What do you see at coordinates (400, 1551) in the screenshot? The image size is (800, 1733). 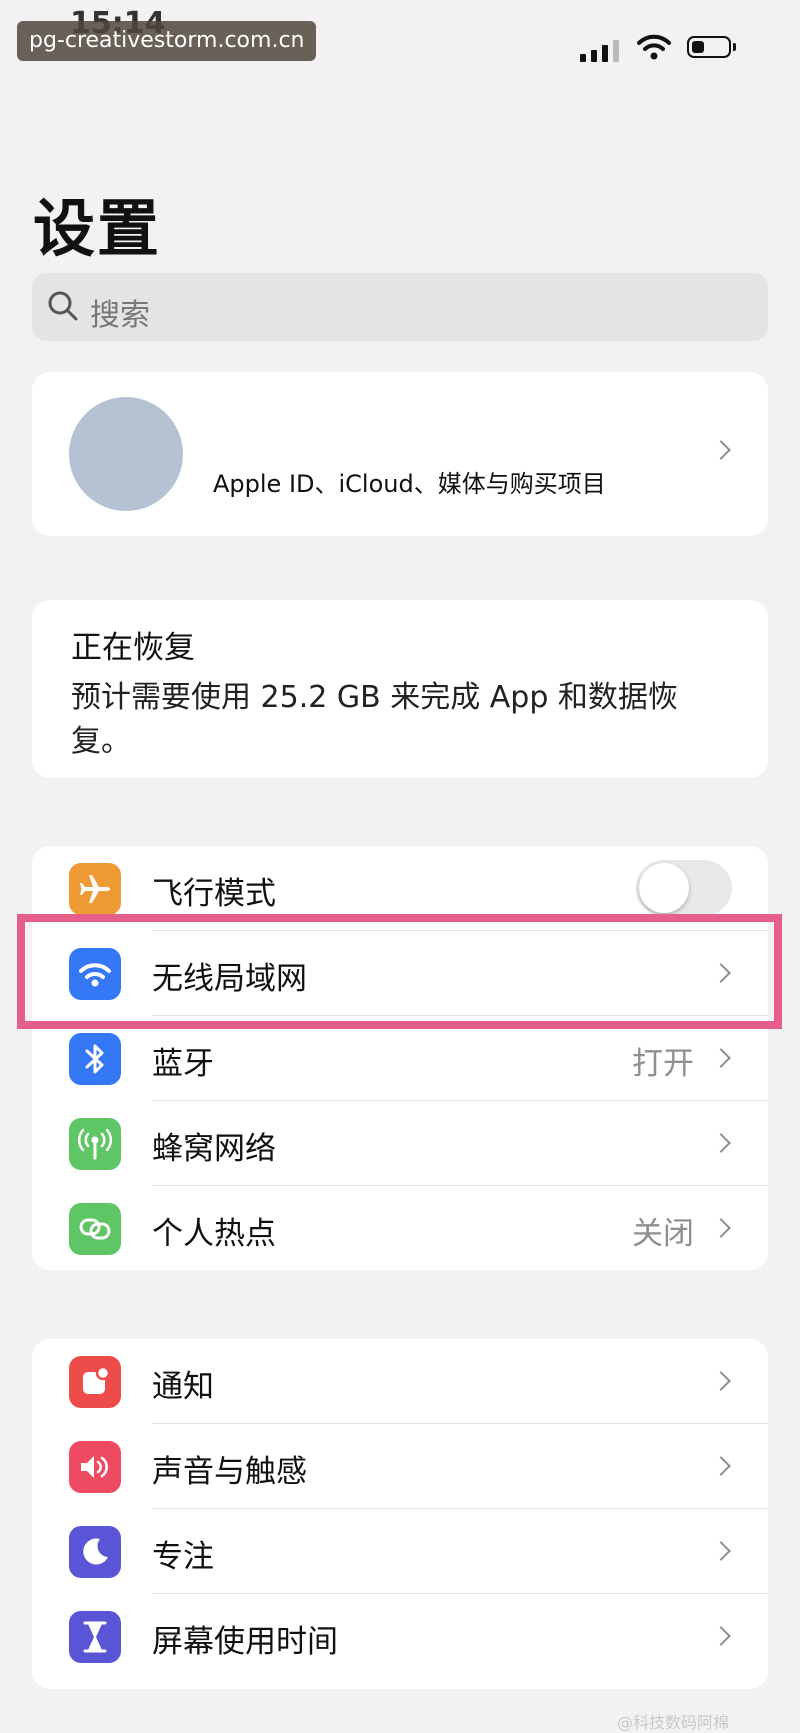 I see `settings-row-focus: 专注` at bounding box center [400, 1551].